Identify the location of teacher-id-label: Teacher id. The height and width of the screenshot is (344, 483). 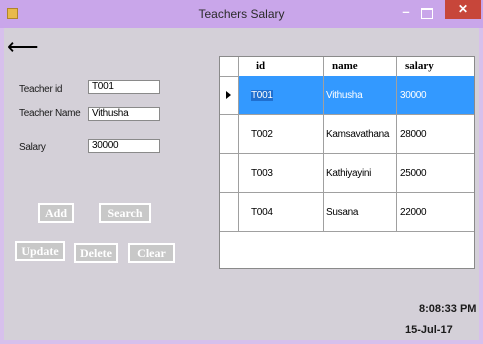
(41, 89).